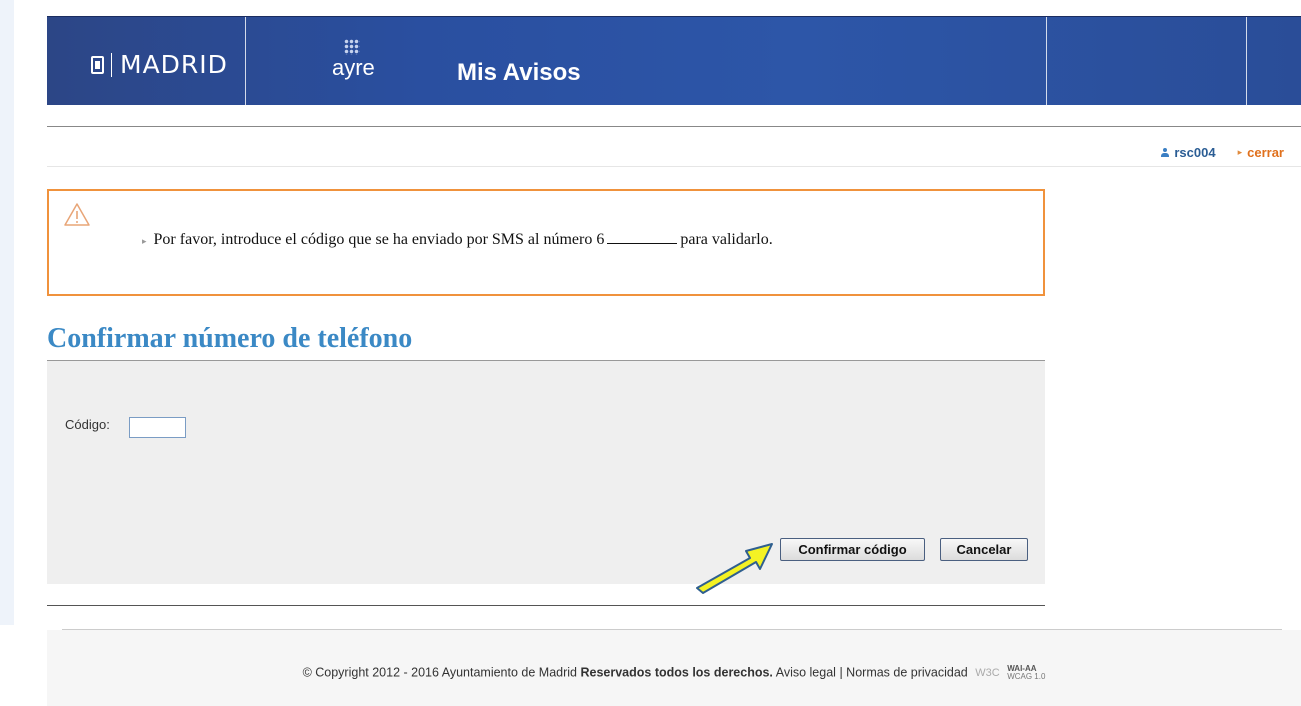  Describe the element at coordinates (111, 64) in the screenshot. I see `logo-divider` at that location.